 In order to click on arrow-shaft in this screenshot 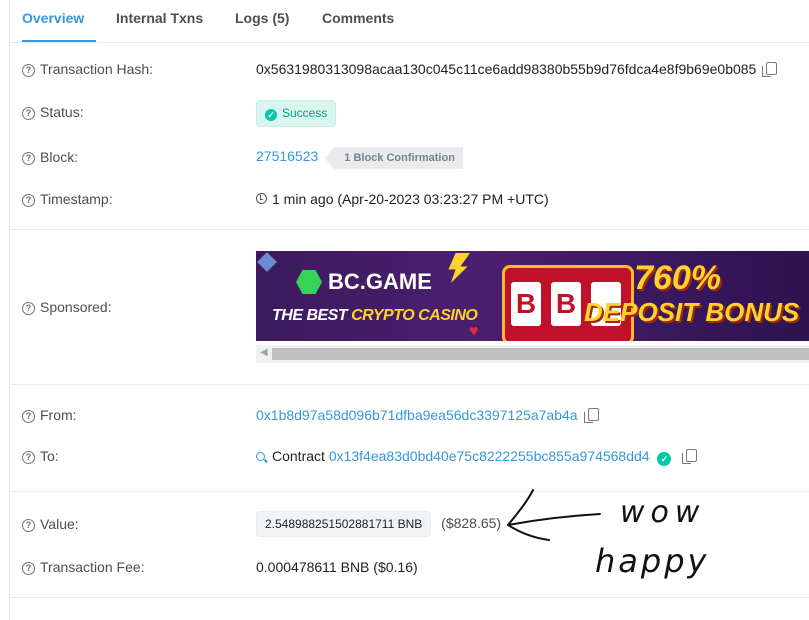, I will do `click(554, 519)`.